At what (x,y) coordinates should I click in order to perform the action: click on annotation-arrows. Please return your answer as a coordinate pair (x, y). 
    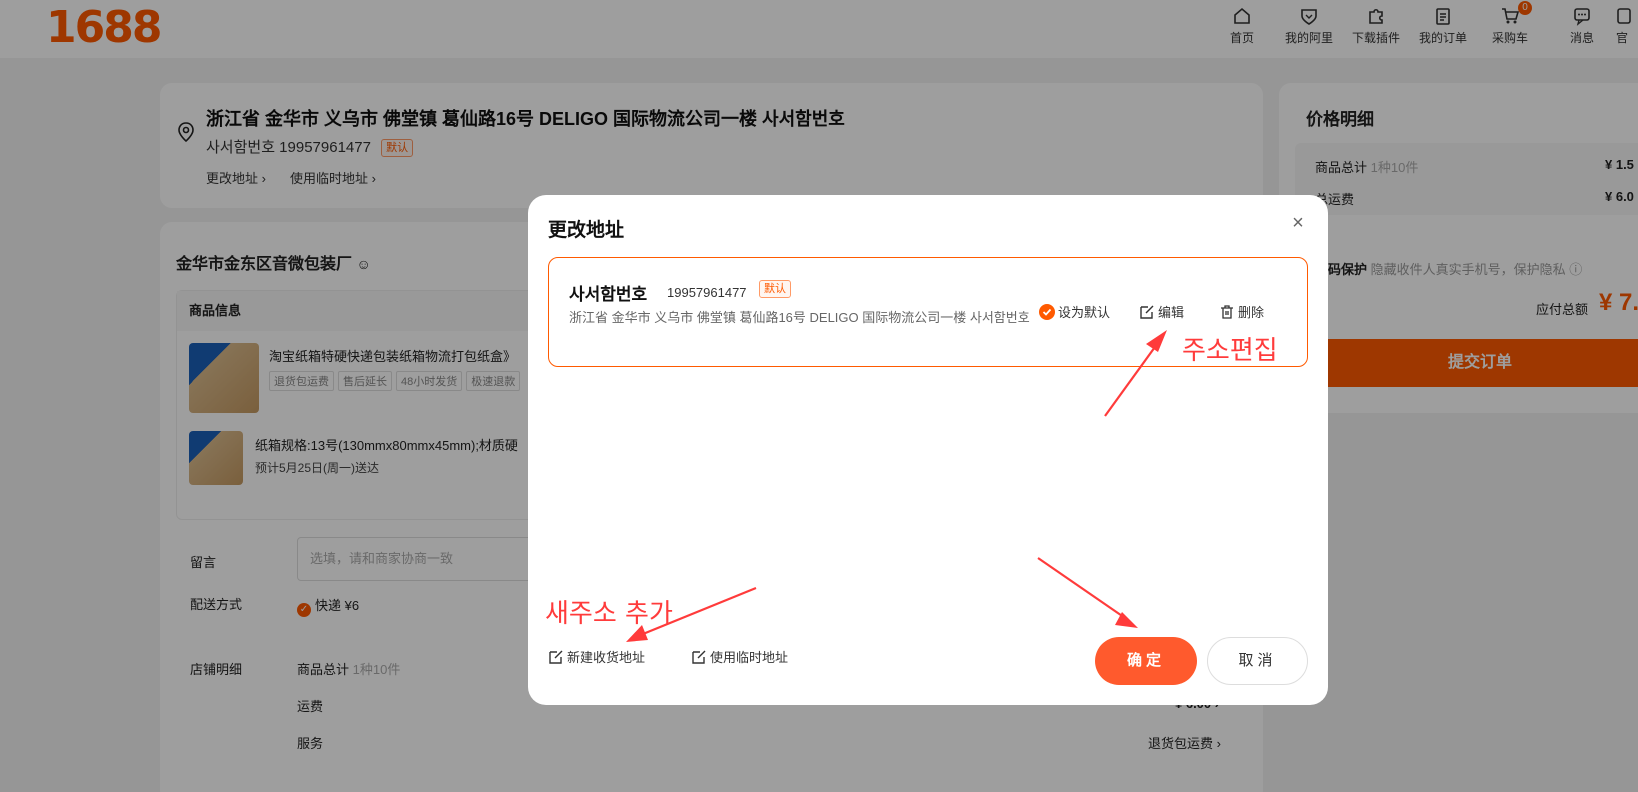
    Looking at the image, I should click on (896, 486).